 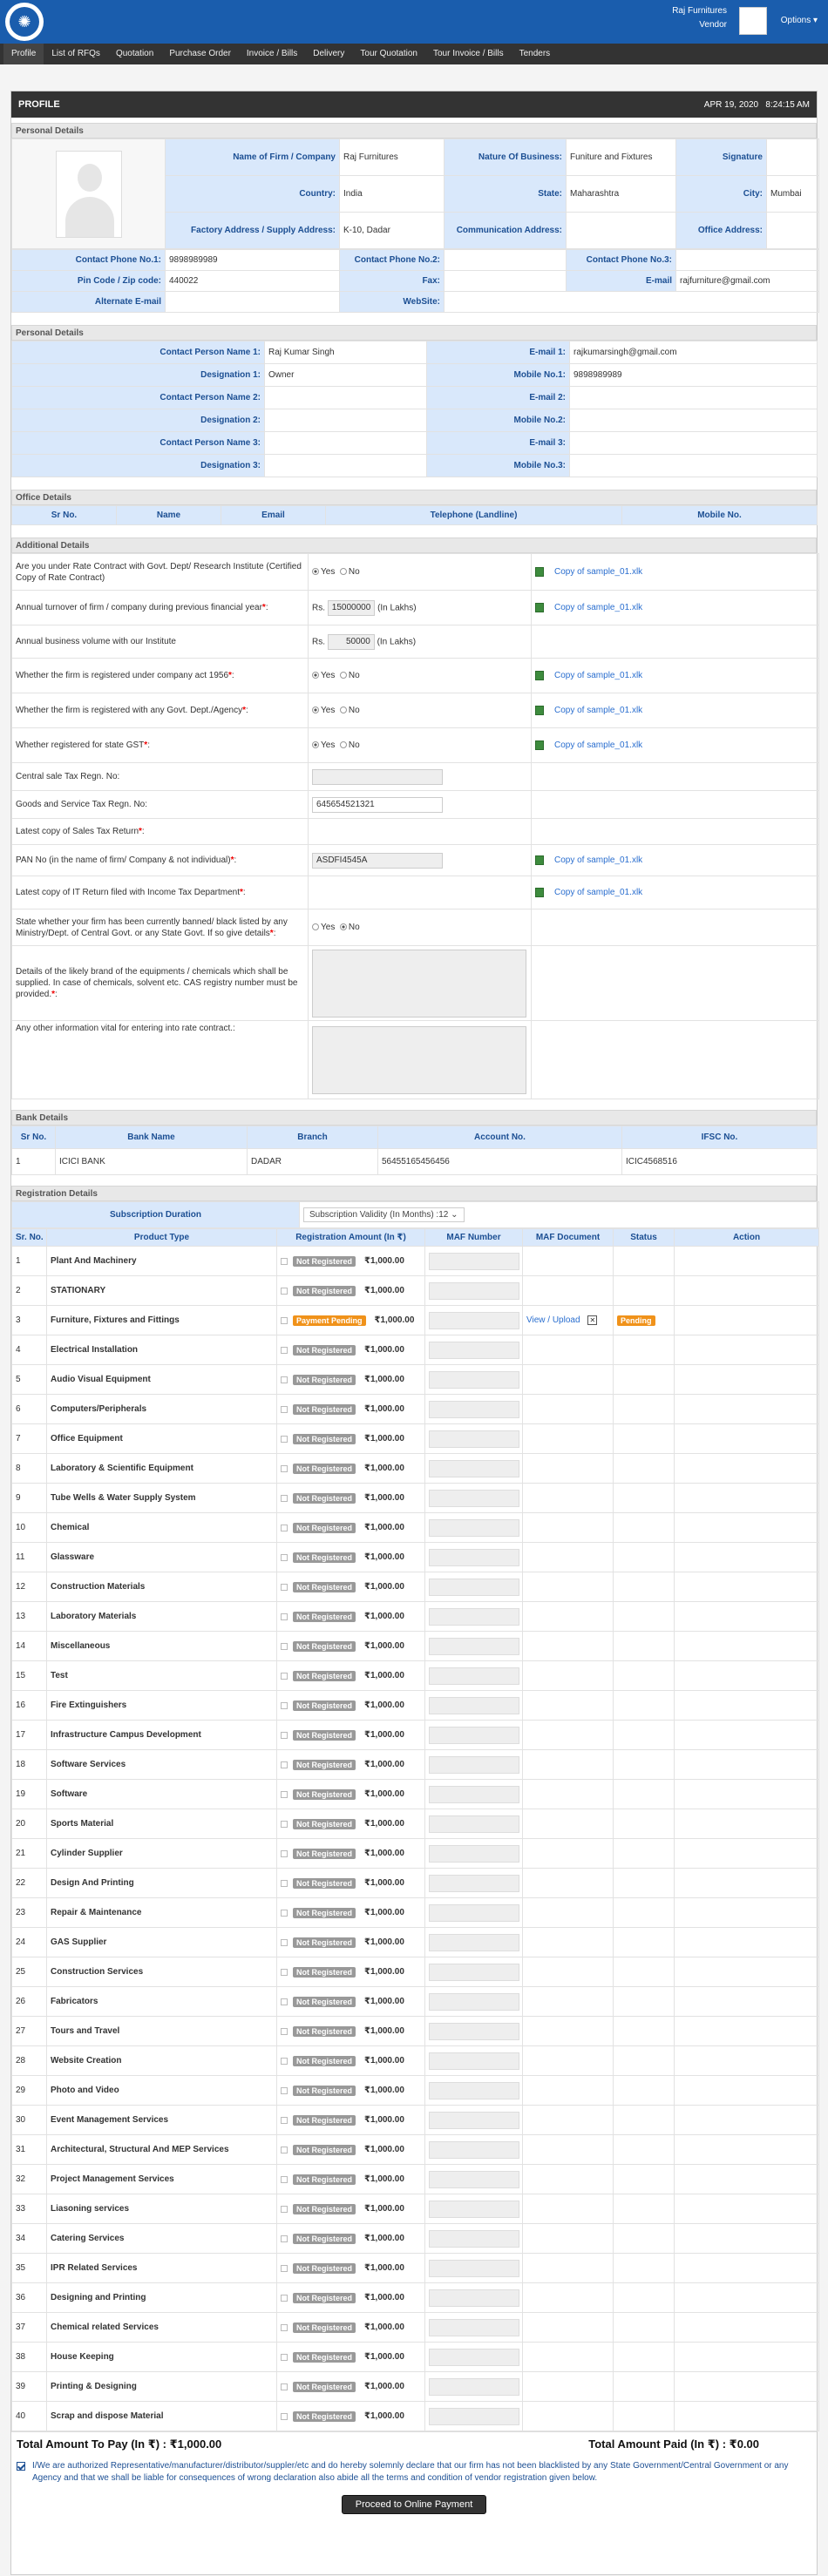 I want to click on company-act-radios: Yes No, so click(x=420, y=675).